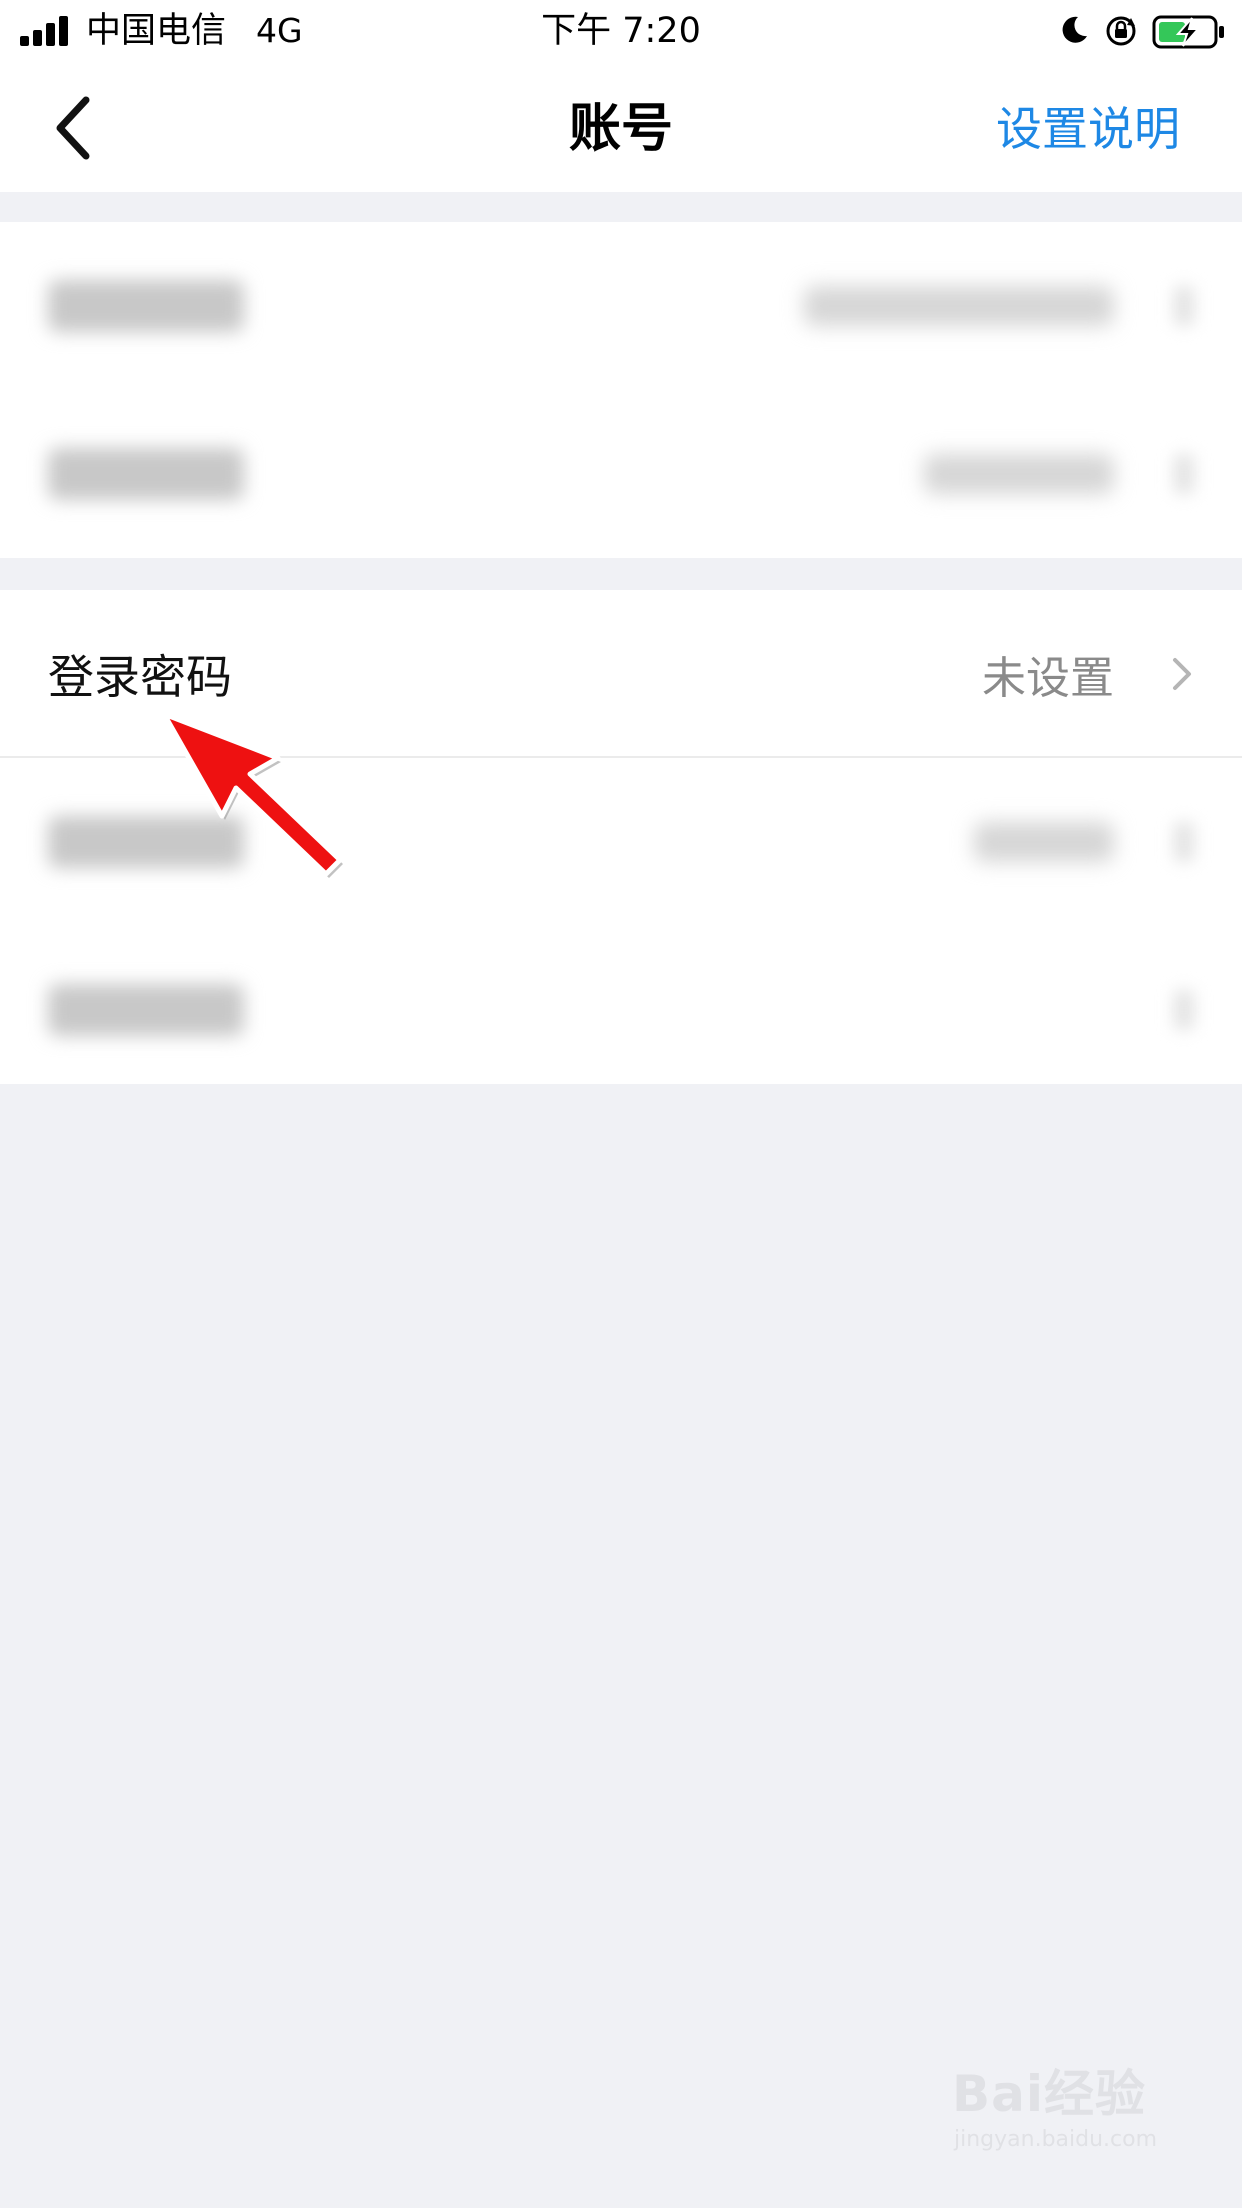 This screenshot has width=1242, height=2208. I want to click on status-time: 下午 7:20, so click(621, 31).